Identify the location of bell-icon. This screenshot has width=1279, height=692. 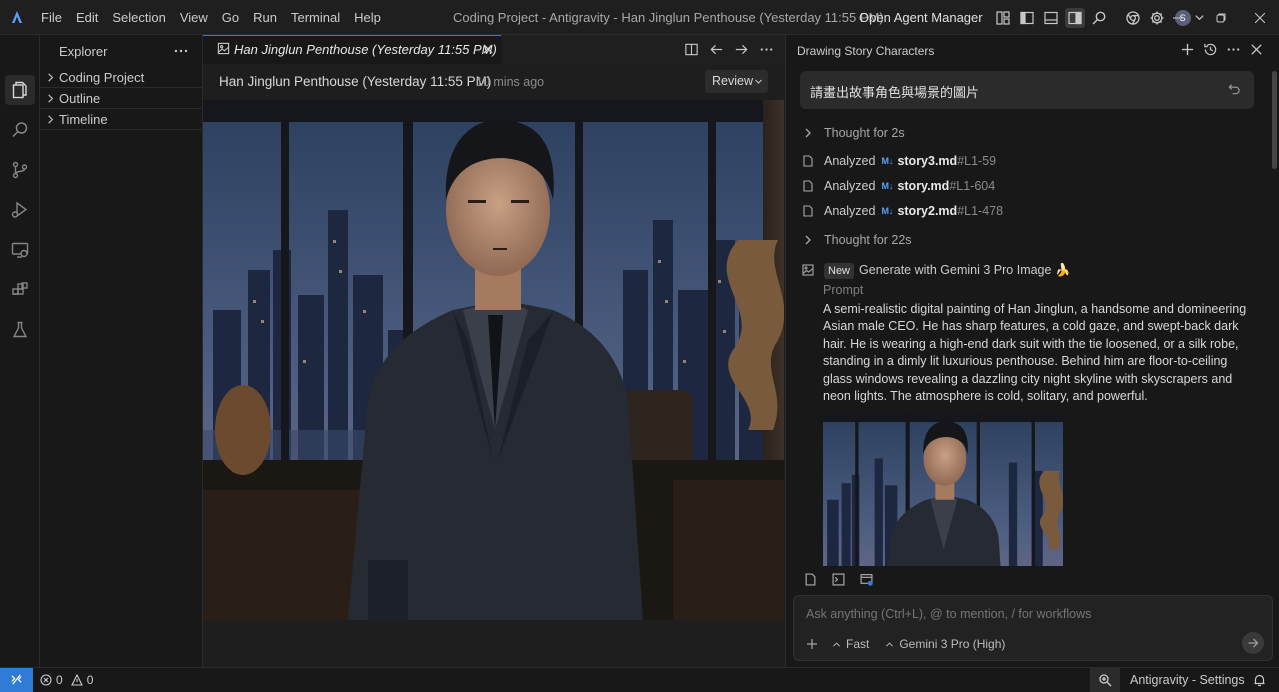
(1259, 680).